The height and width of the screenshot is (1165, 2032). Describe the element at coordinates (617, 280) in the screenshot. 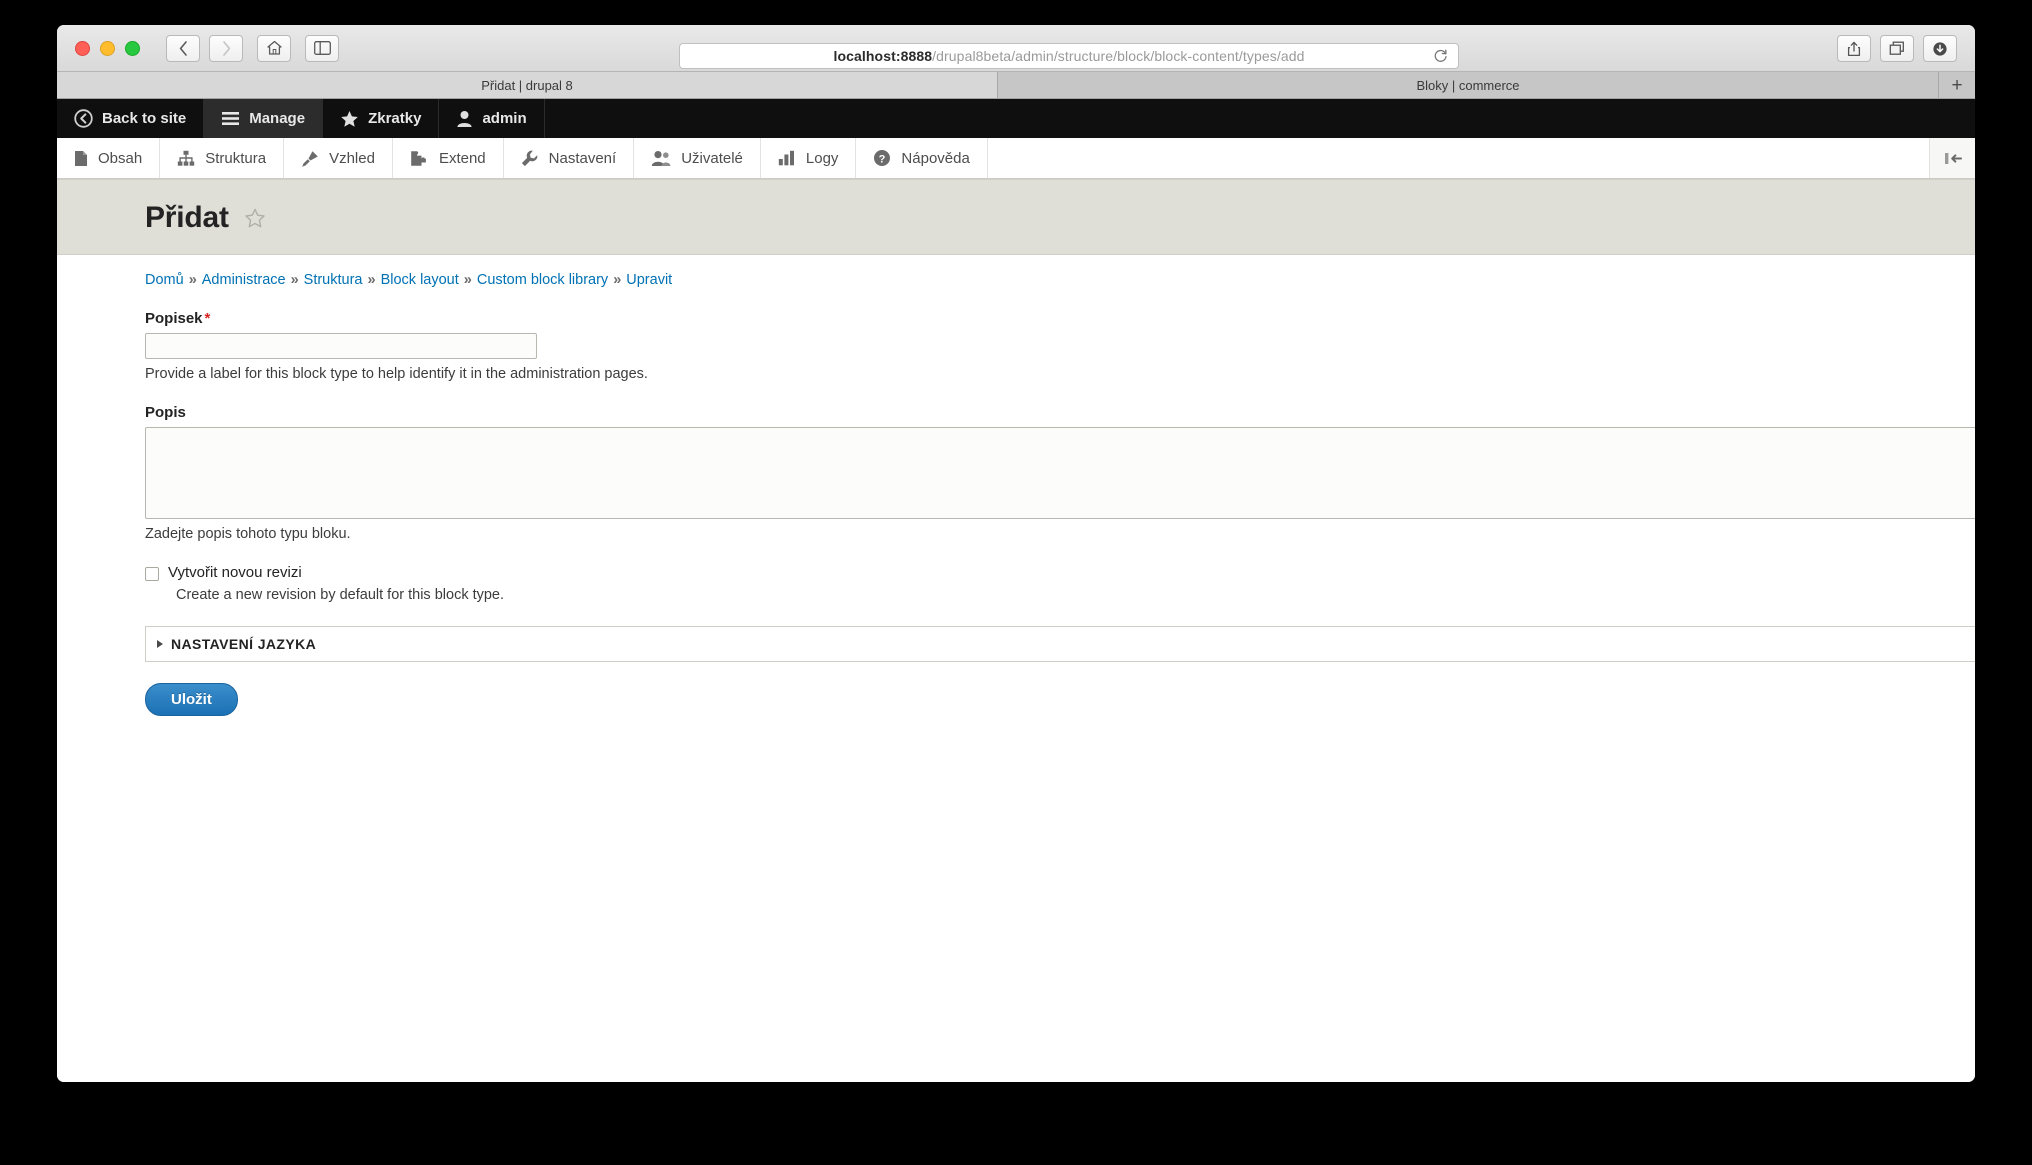

I see `breadcrumb-sep-4: »` at that location.